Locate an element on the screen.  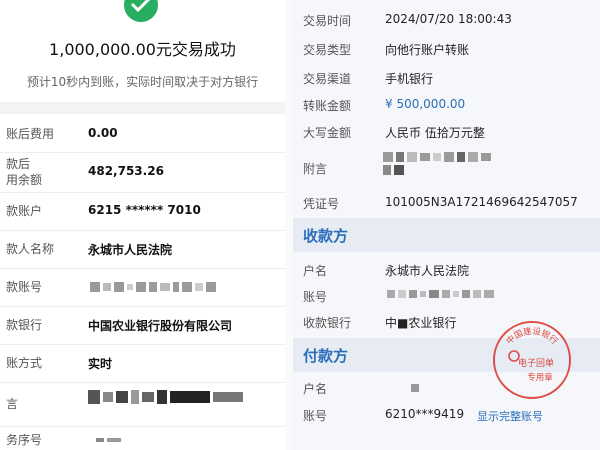
panel-divider is located at coordinates (289, 225).